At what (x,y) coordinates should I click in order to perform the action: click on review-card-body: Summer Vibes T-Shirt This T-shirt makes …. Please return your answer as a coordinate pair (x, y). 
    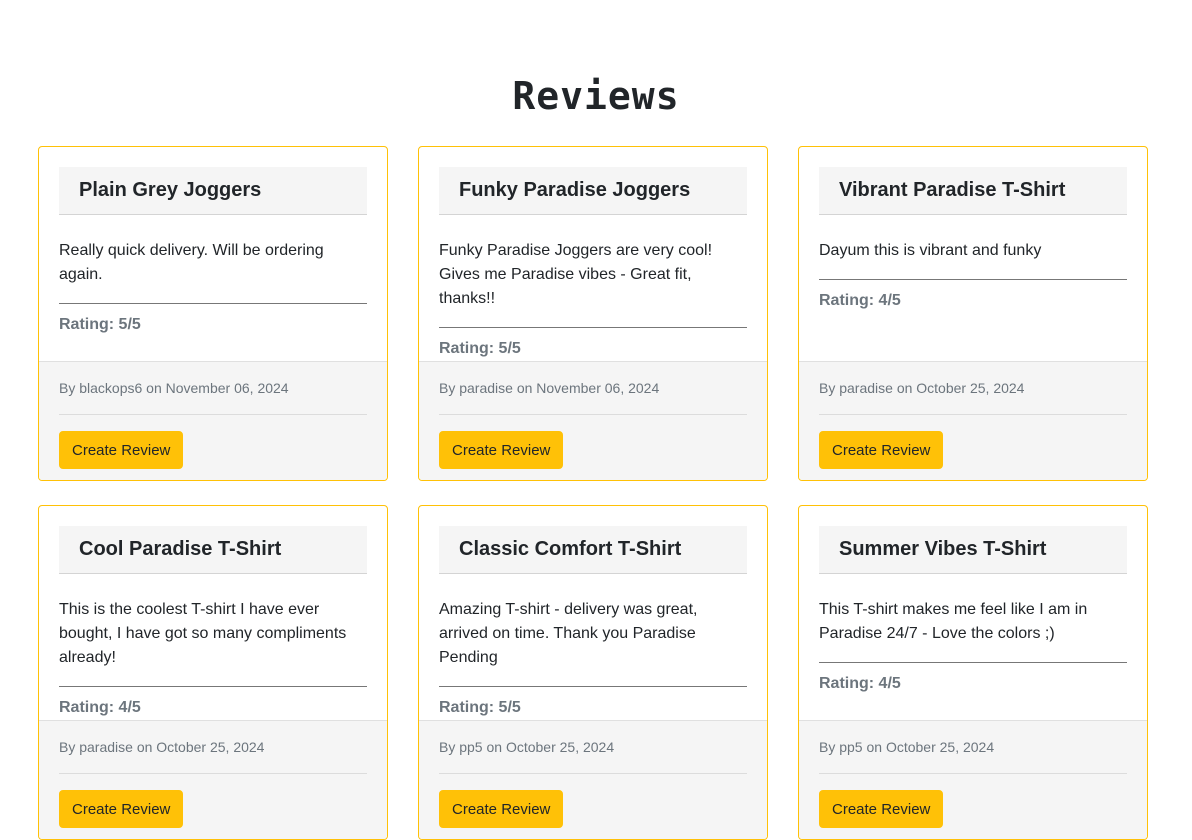
    Looking at the image, I should click on (973, 613).